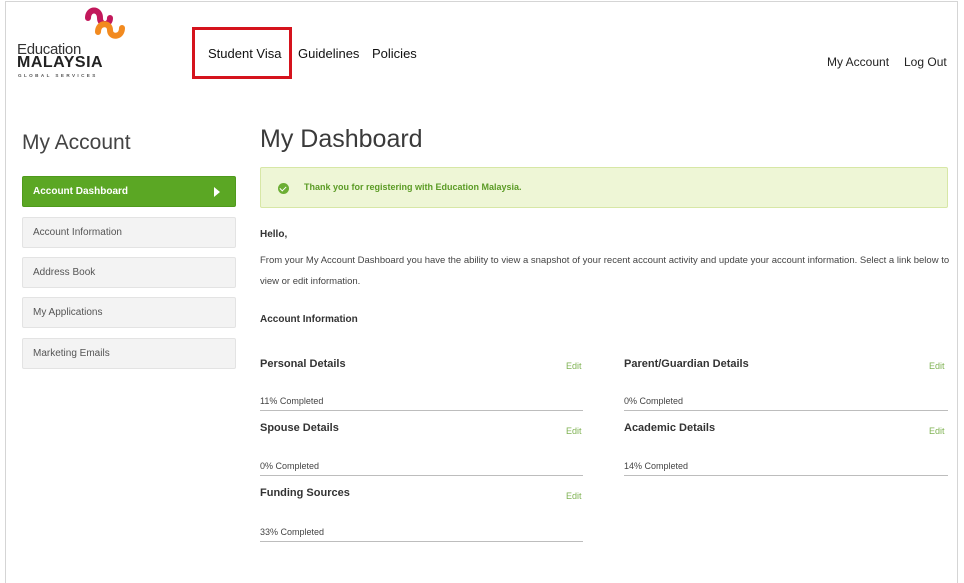 This screenshot has width=964, height=583. Describe the element at coordinates (670, 428) in the screenshot. I see `academic-details-title: Academic Details` at that location.